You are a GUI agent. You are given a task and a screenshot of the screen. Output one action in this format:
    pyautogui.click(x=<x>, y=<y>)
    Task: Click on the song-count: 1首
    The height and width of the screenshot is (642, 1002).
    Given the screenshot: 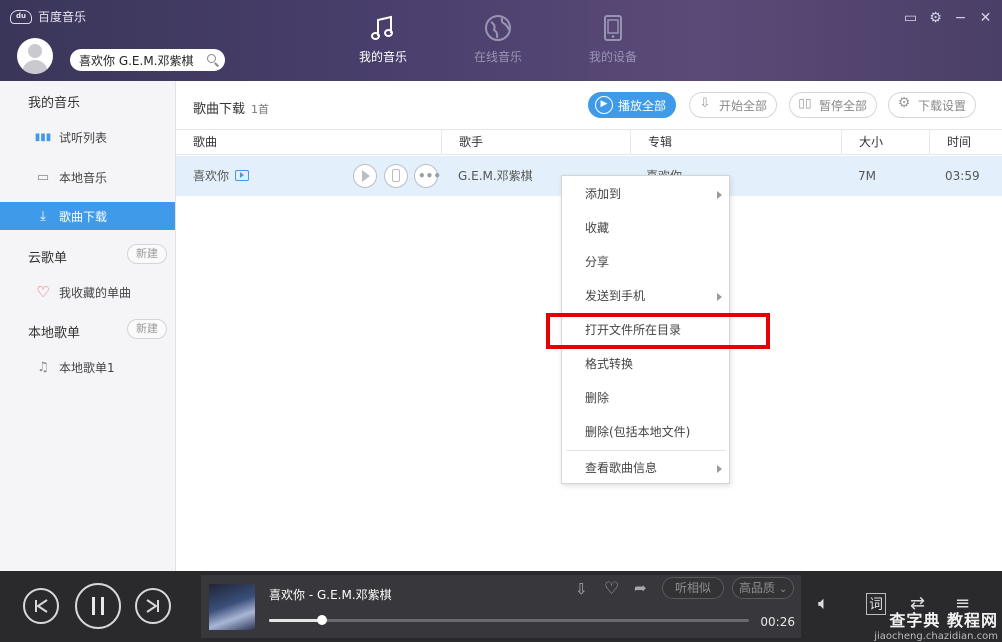 What is the action you would take?
    pyautogui.click(x=260, y=109)
    